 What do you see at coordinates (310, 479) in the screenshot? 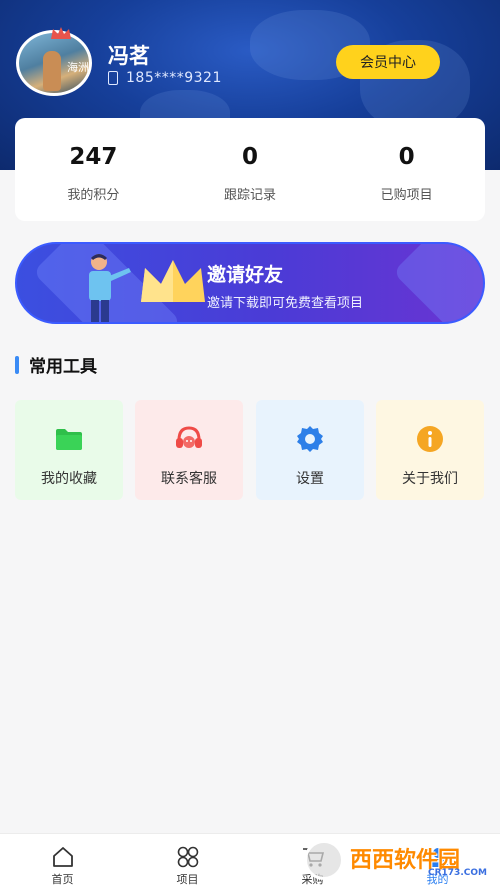
I see `tool-label: 设置` at bounding box center [310, 479].